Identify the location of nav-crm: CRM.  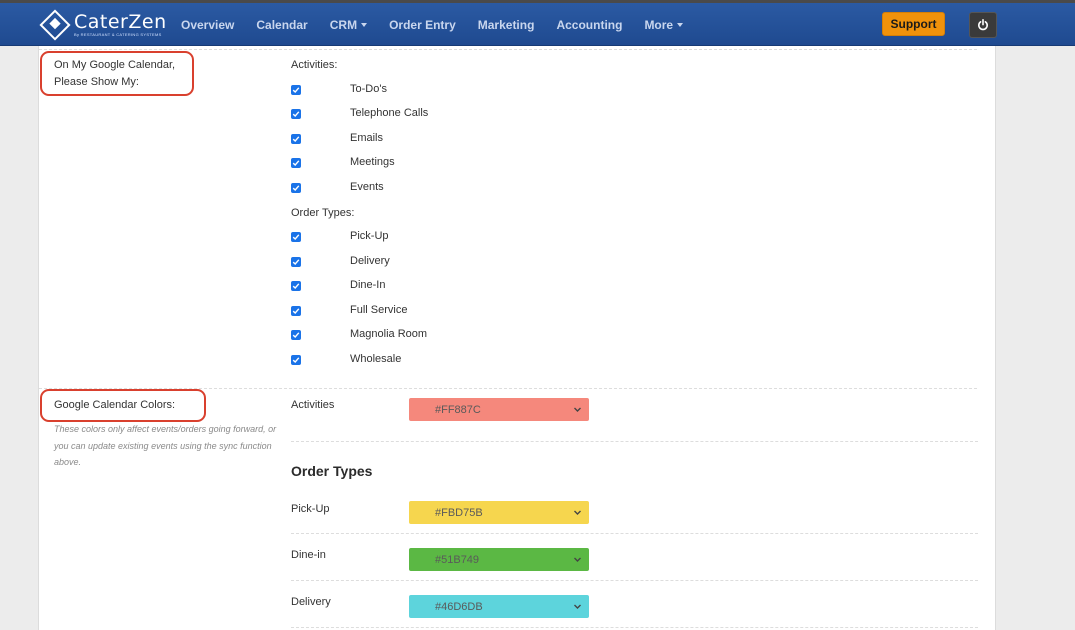
(348, 24).